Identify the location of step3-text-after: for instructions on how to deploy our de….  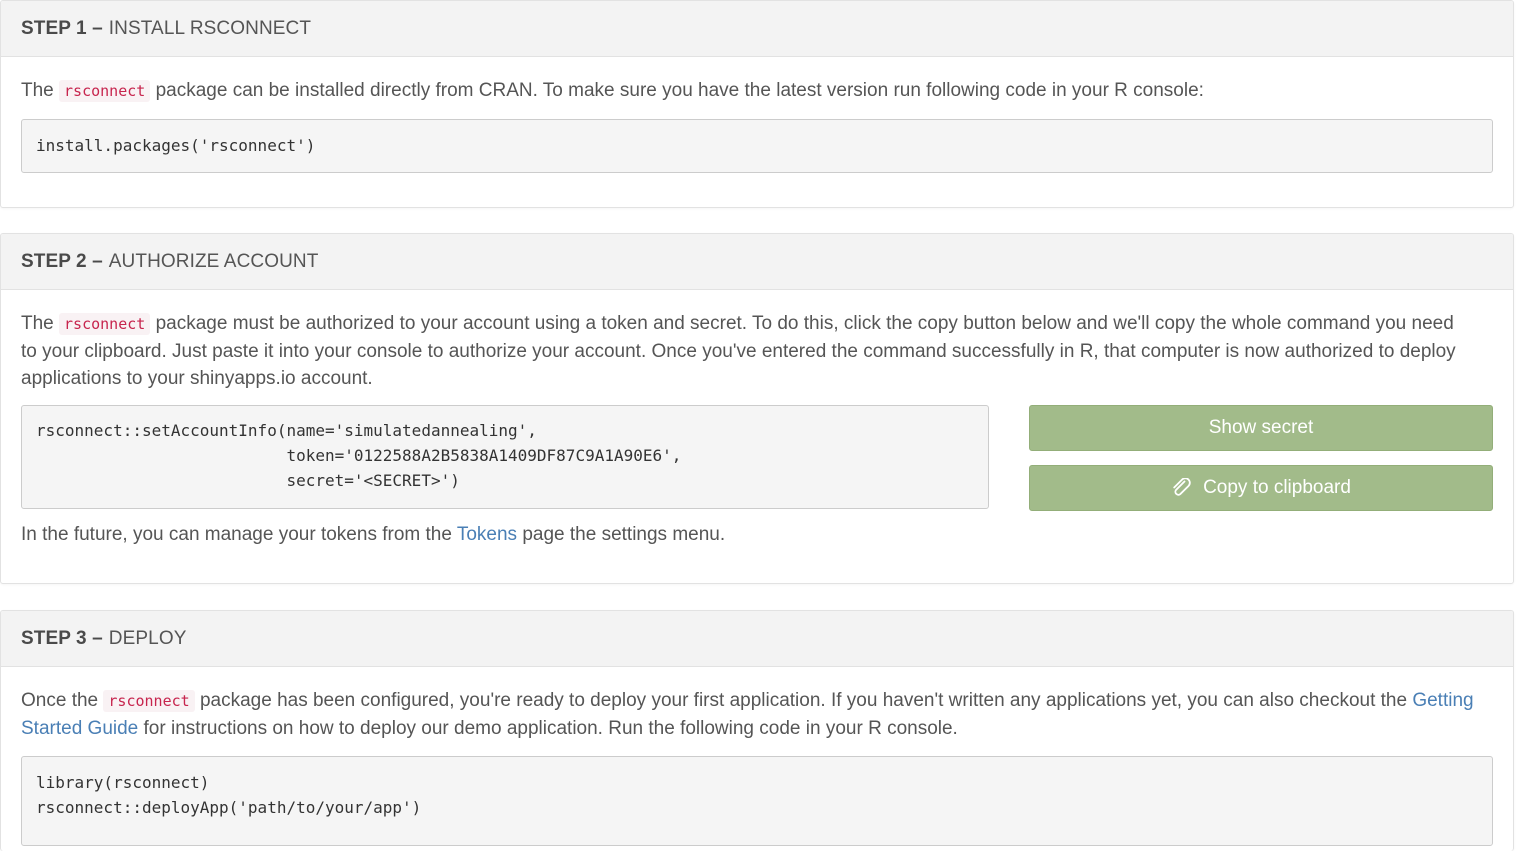
(550, 728).